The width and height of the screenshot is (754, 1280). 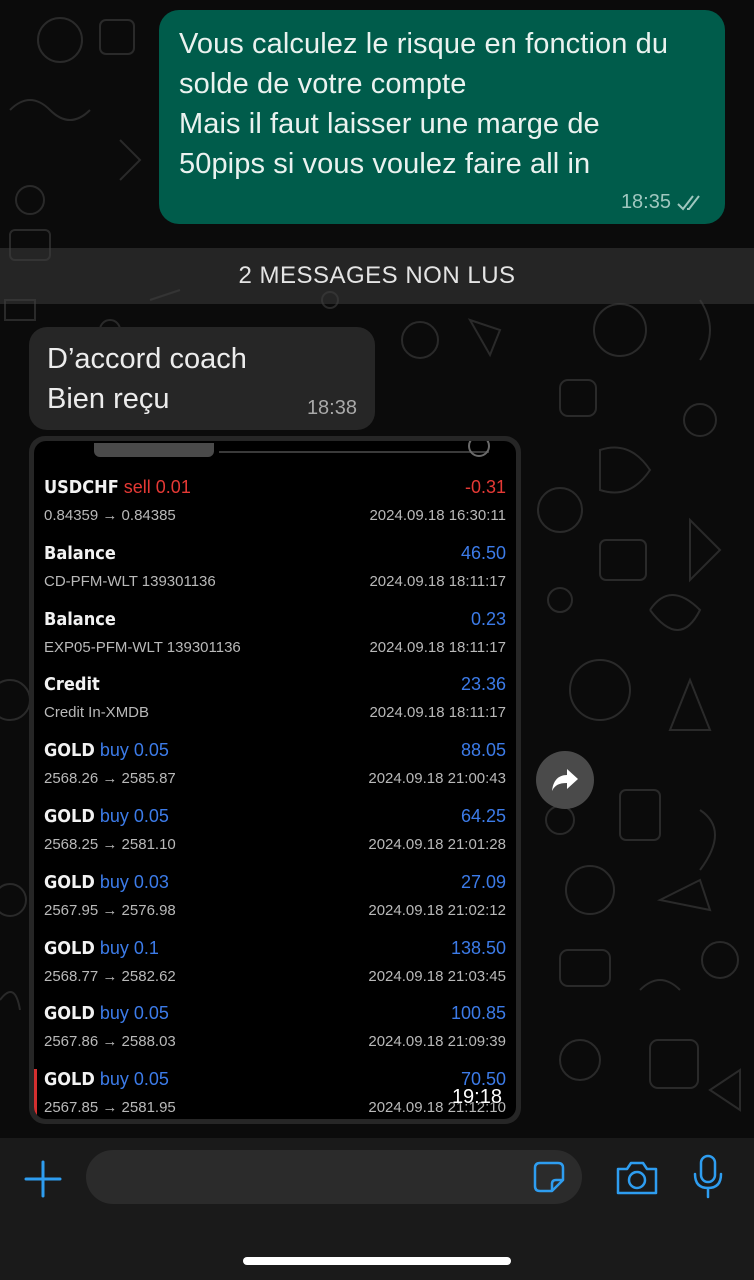 What do you see at coordinates (437, 1042) in the screenshot?
I see `trade-date: 2024.09.18 21:09:39` at bounding box center [437, 1042].